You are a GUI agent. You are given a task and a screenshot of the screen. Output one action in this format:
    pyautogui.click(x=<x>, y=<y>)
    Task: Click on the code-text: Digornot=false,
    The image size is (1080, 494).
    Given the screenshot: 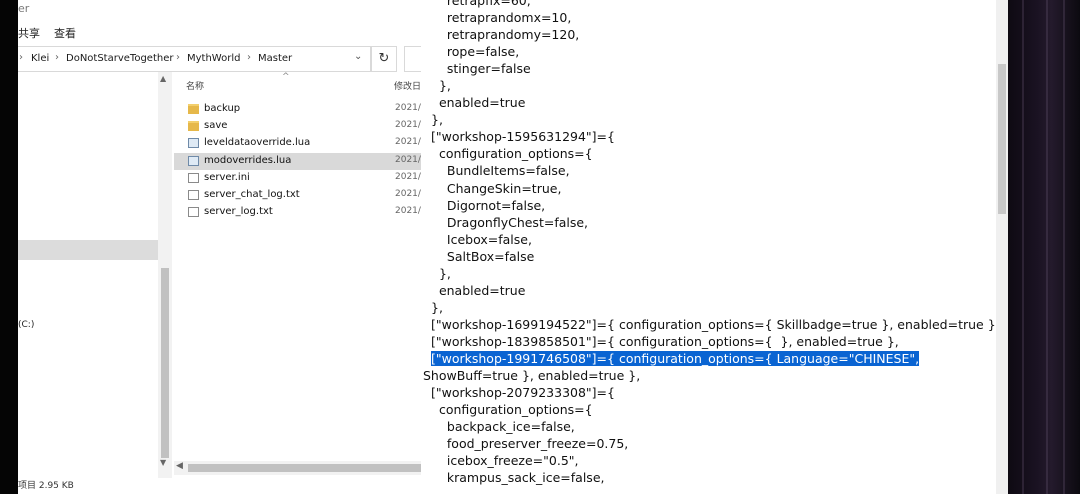 What is the action you would take?
    pyautogui.click(x=488, y=205)
    